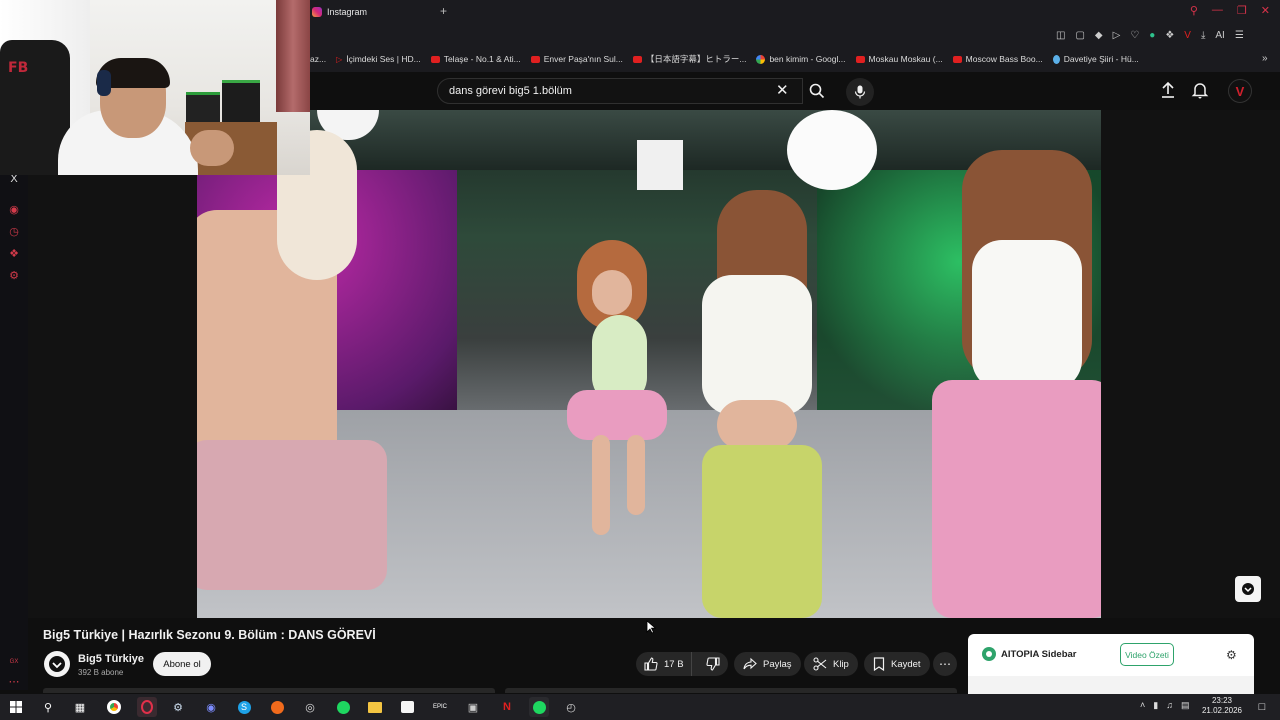  I want to click on tab-title: Instagram, so click(347, 12).